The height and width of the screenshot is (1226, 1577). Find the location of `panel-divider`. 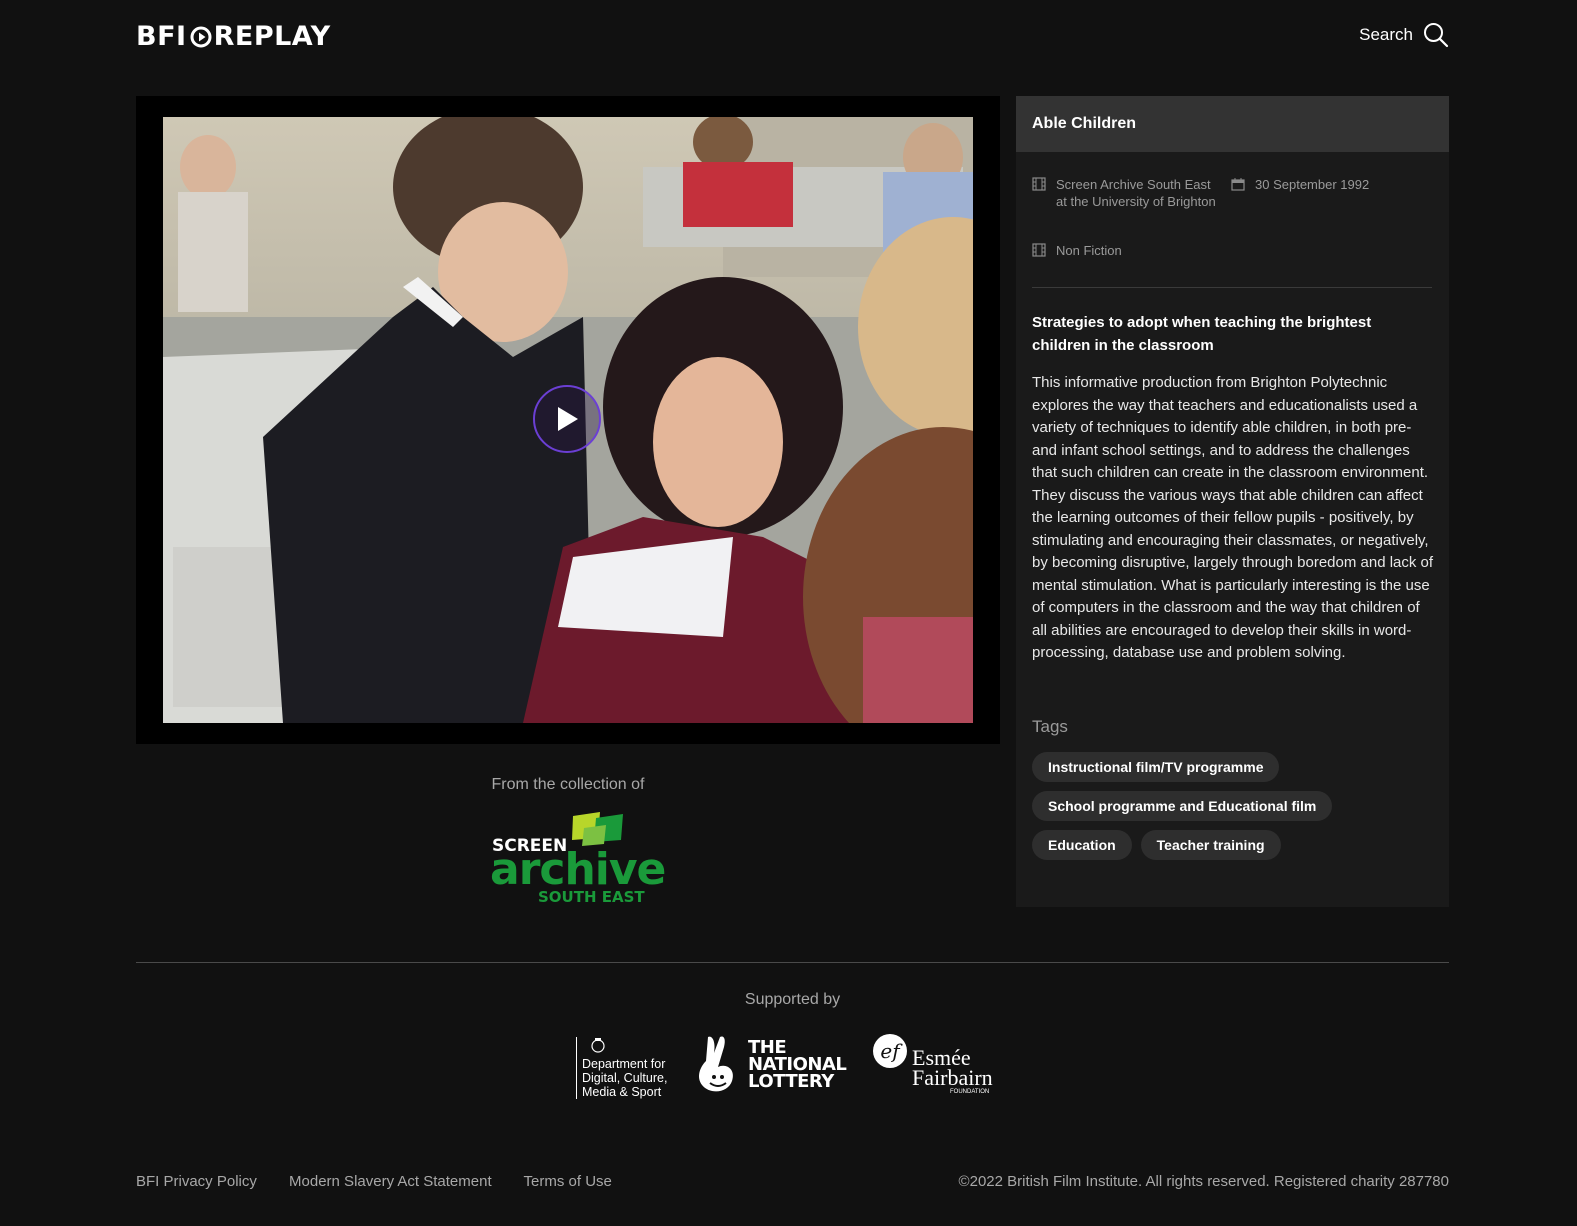

panel-divider is located at coordinates (1232, 287).